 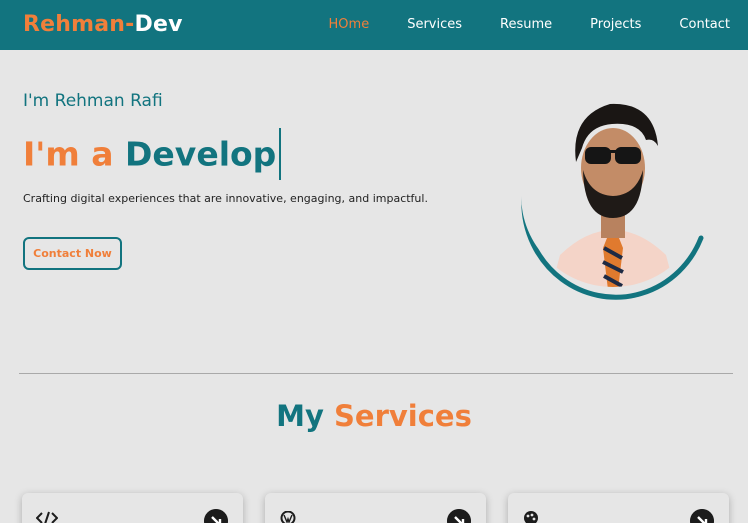 I want to click on service-card-design, so click(x=618, y=508).